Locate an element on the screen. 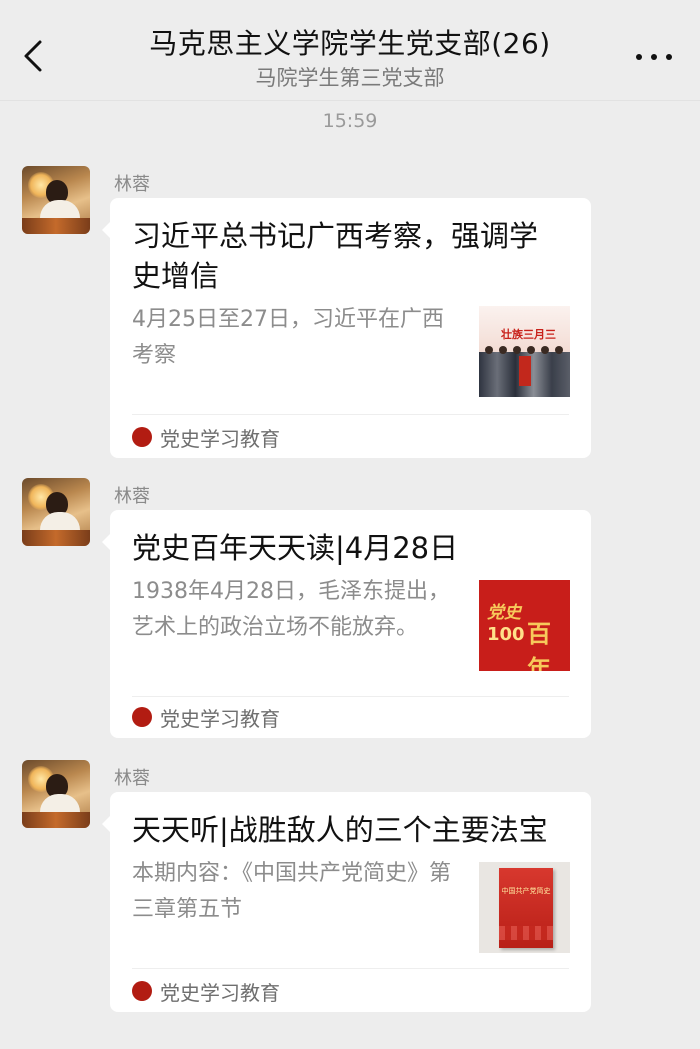 The height and width of the screenshot is (1049, 700). article-title: 习近平总书记广西考察，强调学史增信 is located at coordinates (335, 256).